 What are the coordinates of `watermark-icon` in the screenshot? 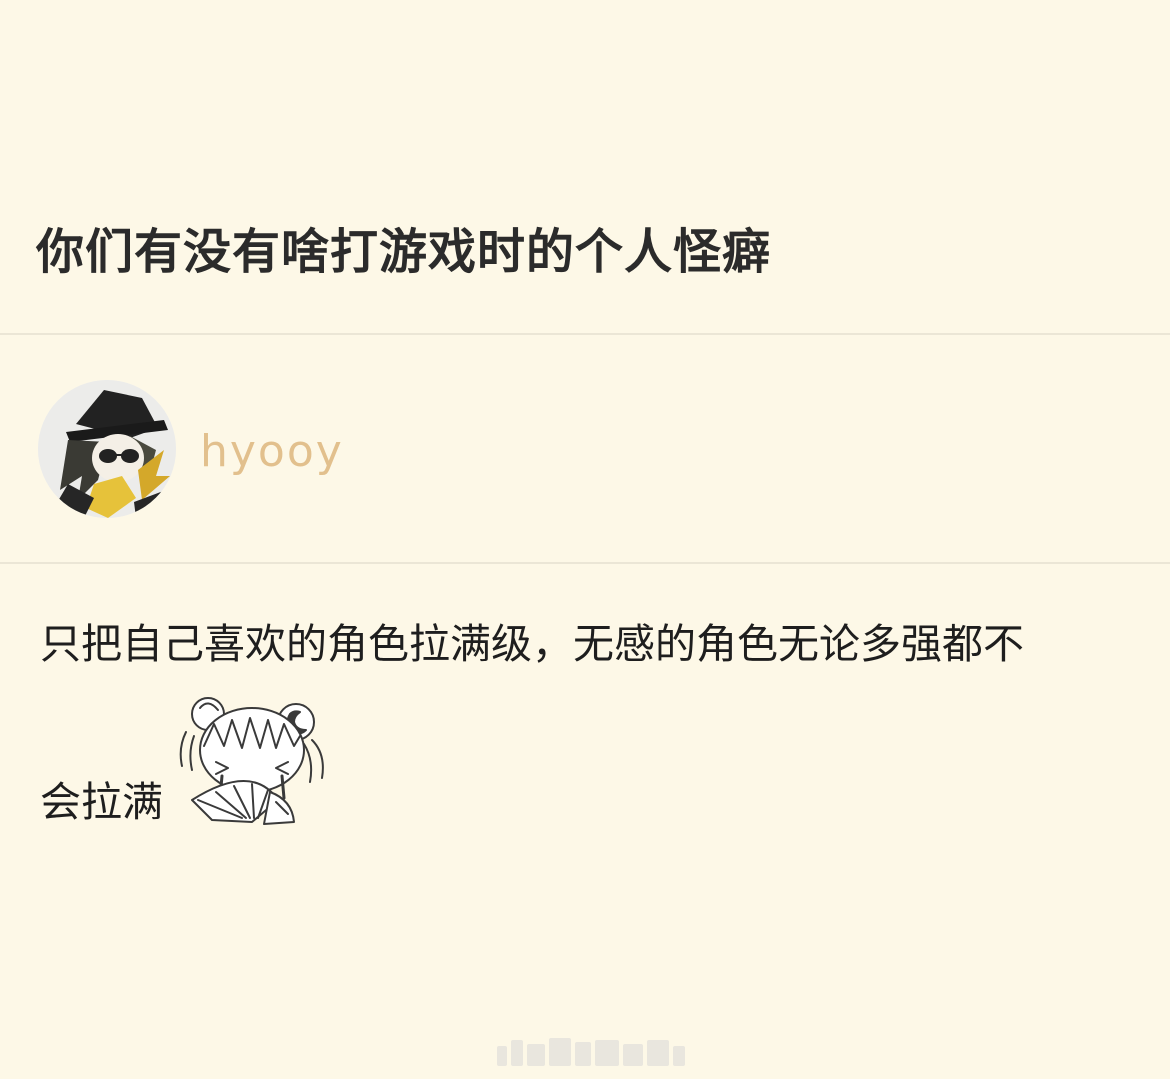 It's located at (591, 1052).